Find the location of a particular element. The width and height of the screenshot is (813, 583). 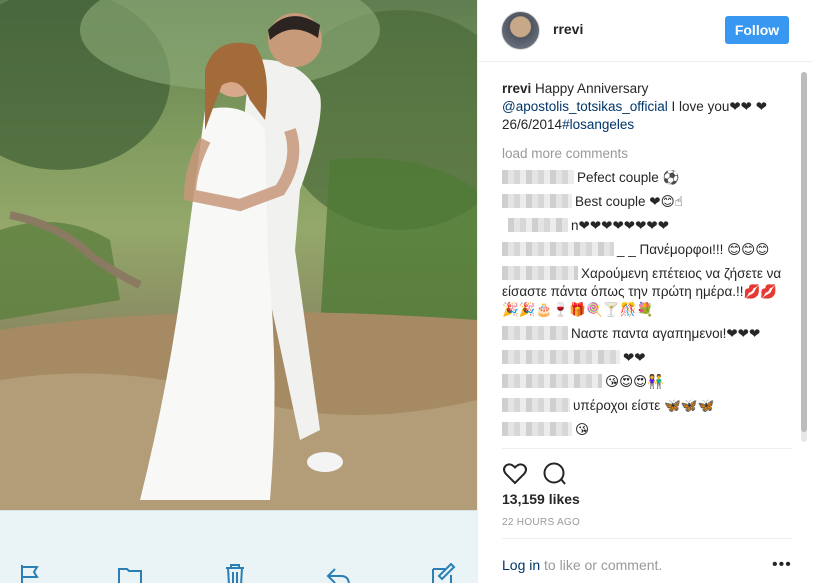

more-options-icon: ••• is located at coordinates (782, 565).